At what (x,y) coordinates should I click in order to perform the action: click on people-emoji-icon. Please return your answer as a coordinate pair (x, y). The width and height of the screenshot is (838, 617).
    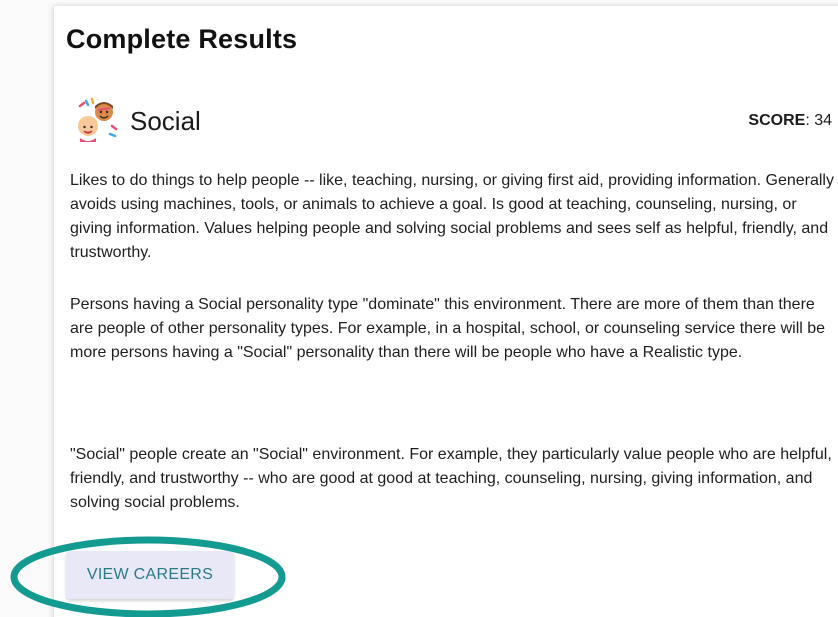
    Looking at the image, I should click on (98, 119).